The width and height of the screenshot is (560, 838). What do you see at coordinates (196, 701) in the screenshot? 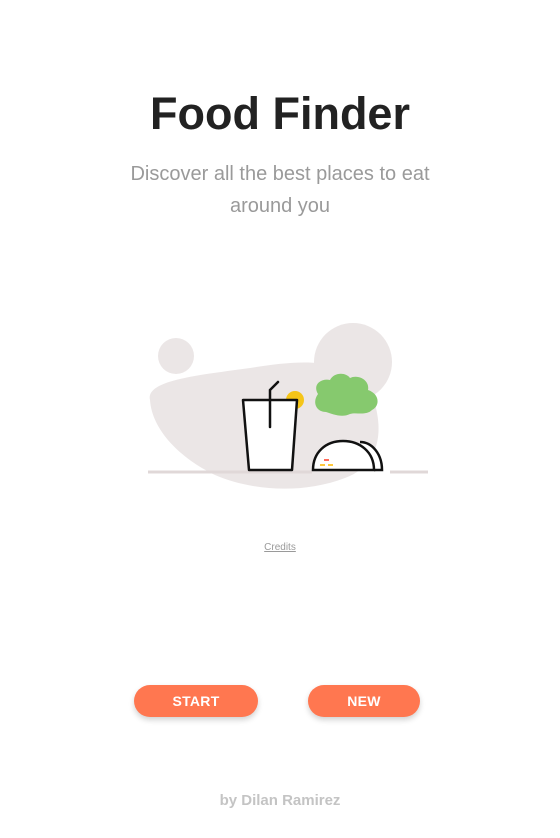
I see `start-button: START` at bounding box center [196, 701].